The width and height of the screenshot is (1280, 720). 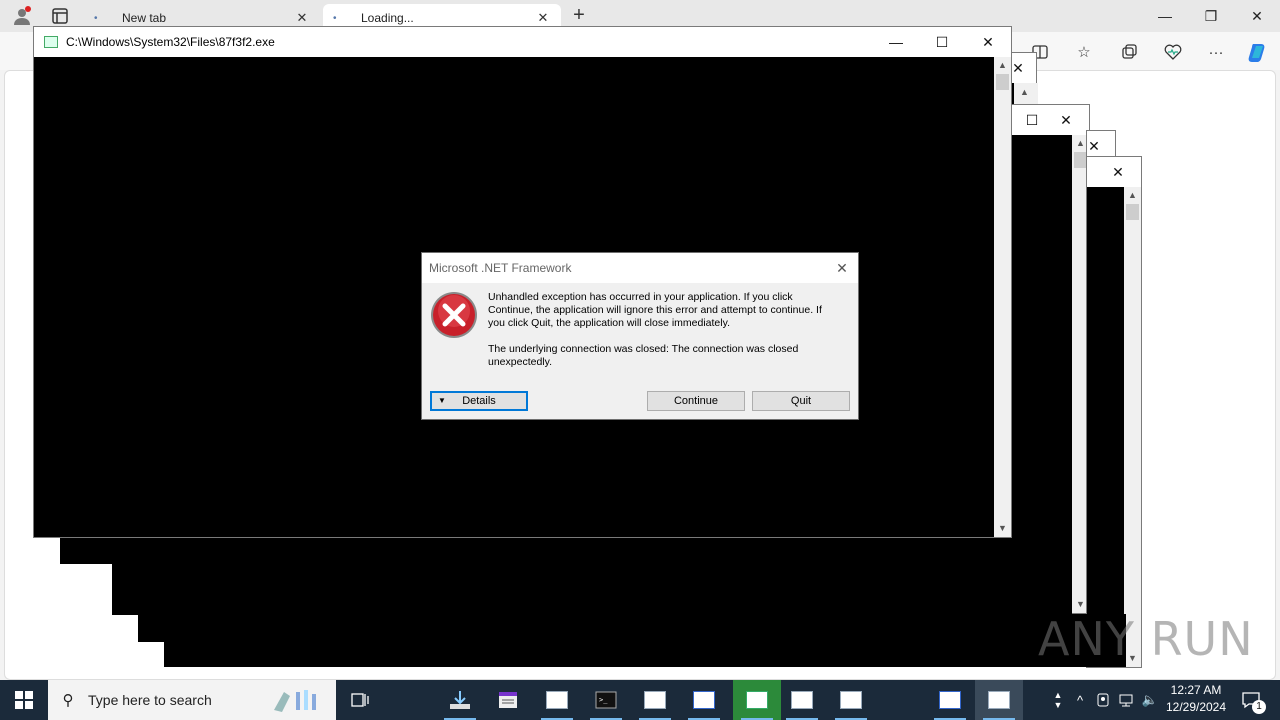 What do you see at coordinates (1126, 700) in the screenshot?
I see `network-icon` at bounding box center [1126, 700].